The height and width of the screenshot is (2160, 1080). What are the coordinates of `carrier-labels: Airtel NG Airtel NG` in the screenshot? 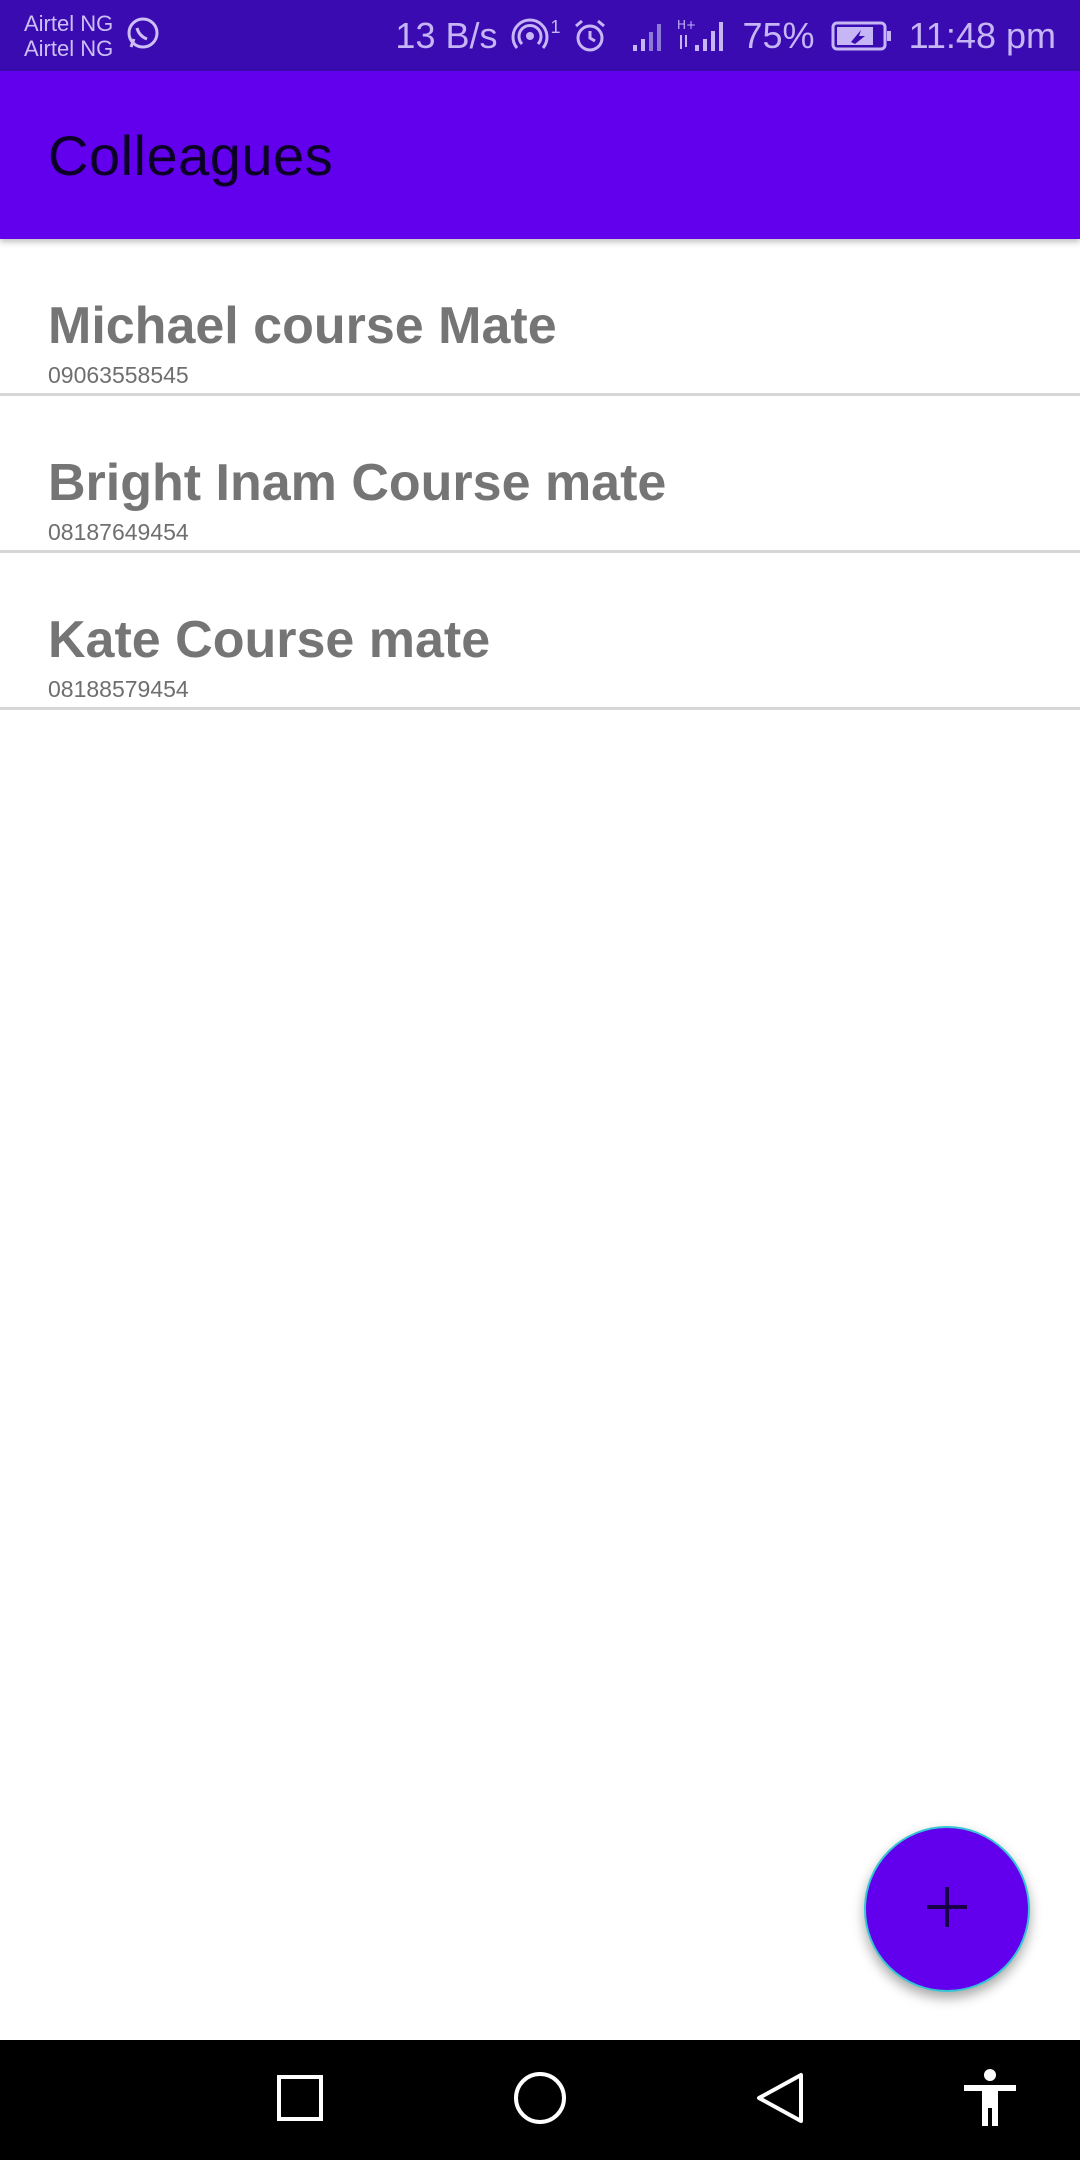 It's located at (68, 36).